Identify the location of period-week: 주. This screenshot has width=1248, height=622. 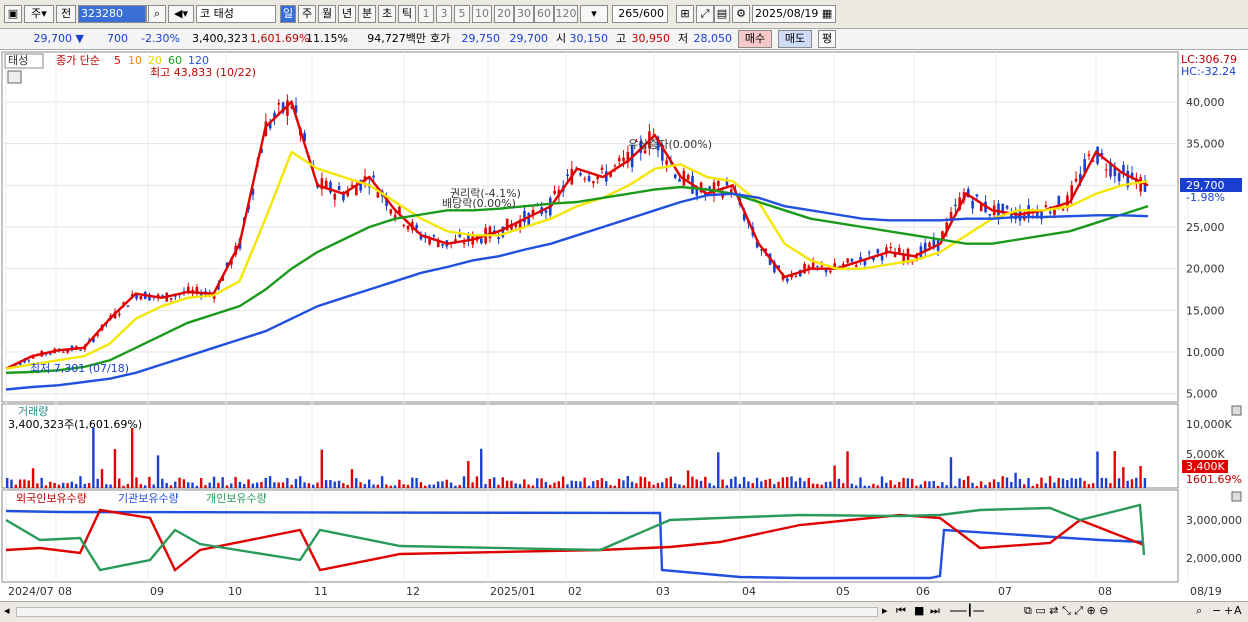
(307, 14).